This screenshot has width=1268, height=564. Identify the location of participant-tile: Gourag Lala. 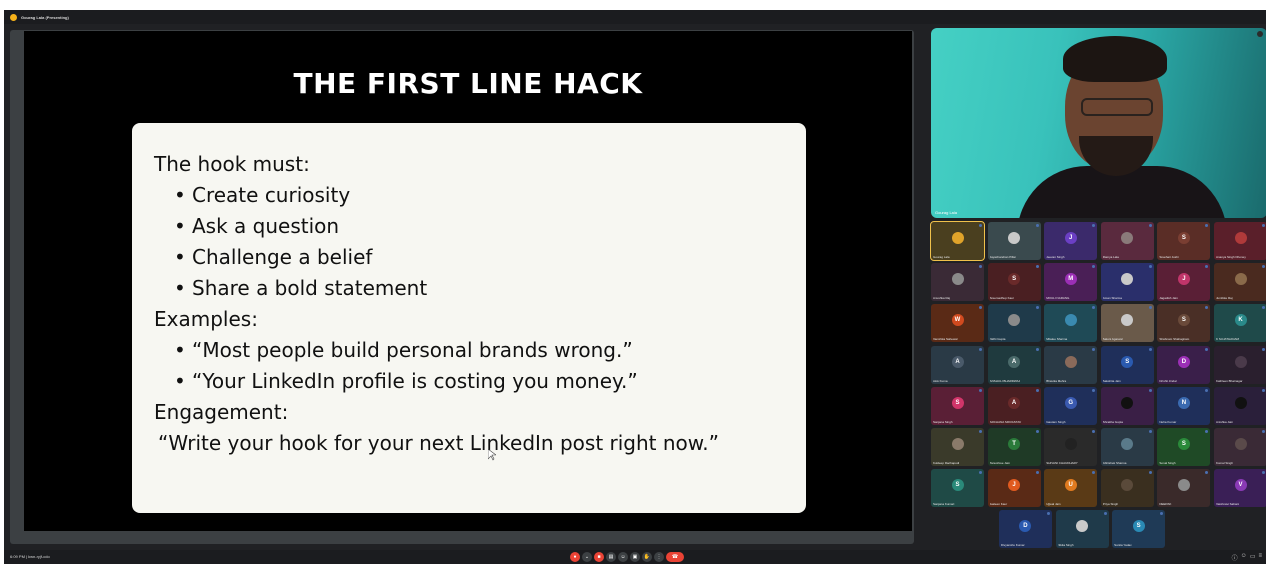
(957, 241).